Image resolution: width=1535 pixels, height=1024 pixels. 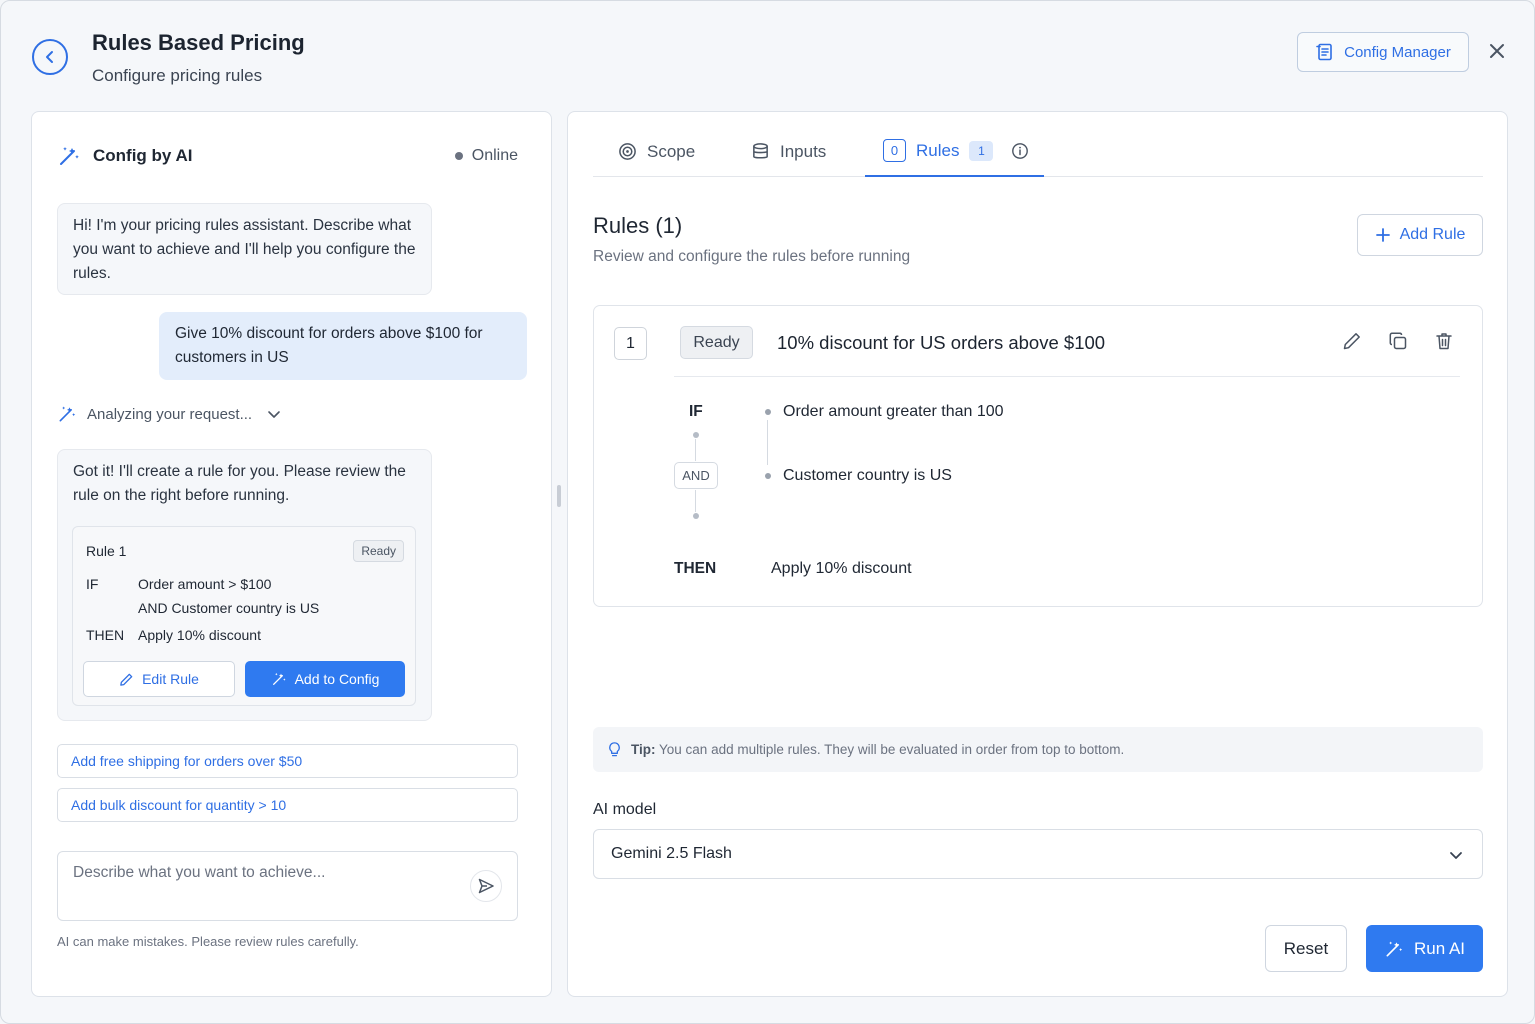 I want to click on panel-resize-handle, so click(x=559, y=496).